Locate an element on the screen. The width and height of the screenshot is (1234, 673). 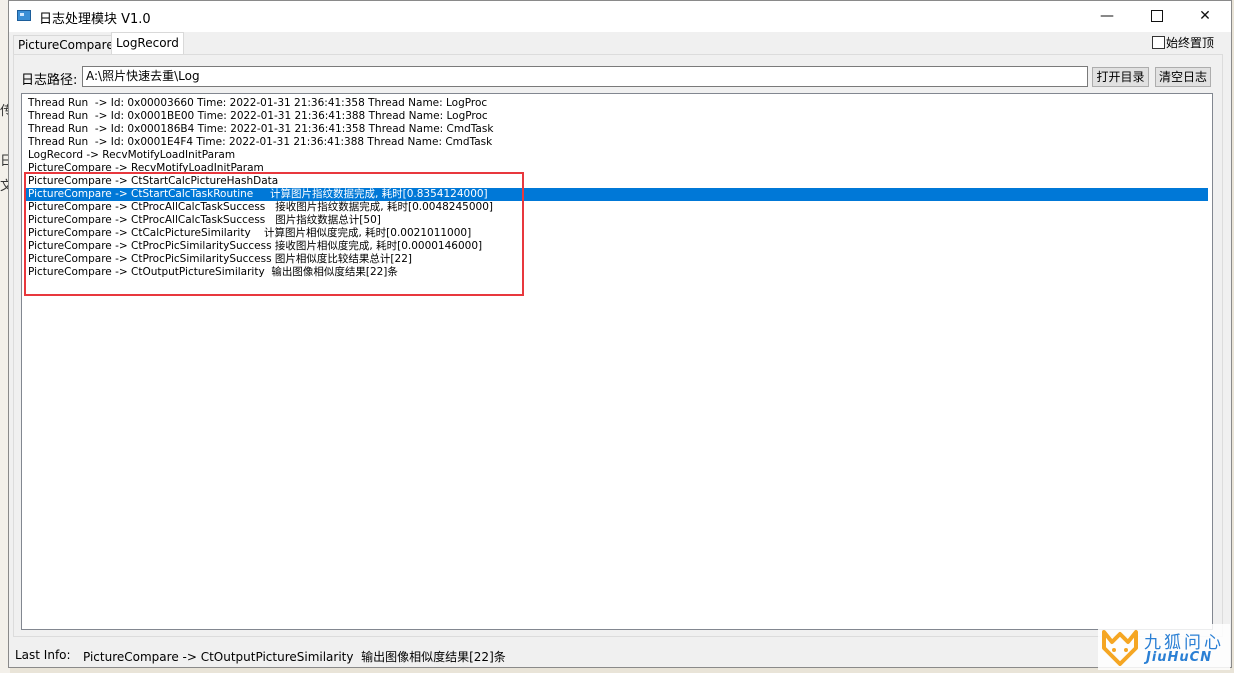
minimize-button: — is located at coordinates (1107, 16).